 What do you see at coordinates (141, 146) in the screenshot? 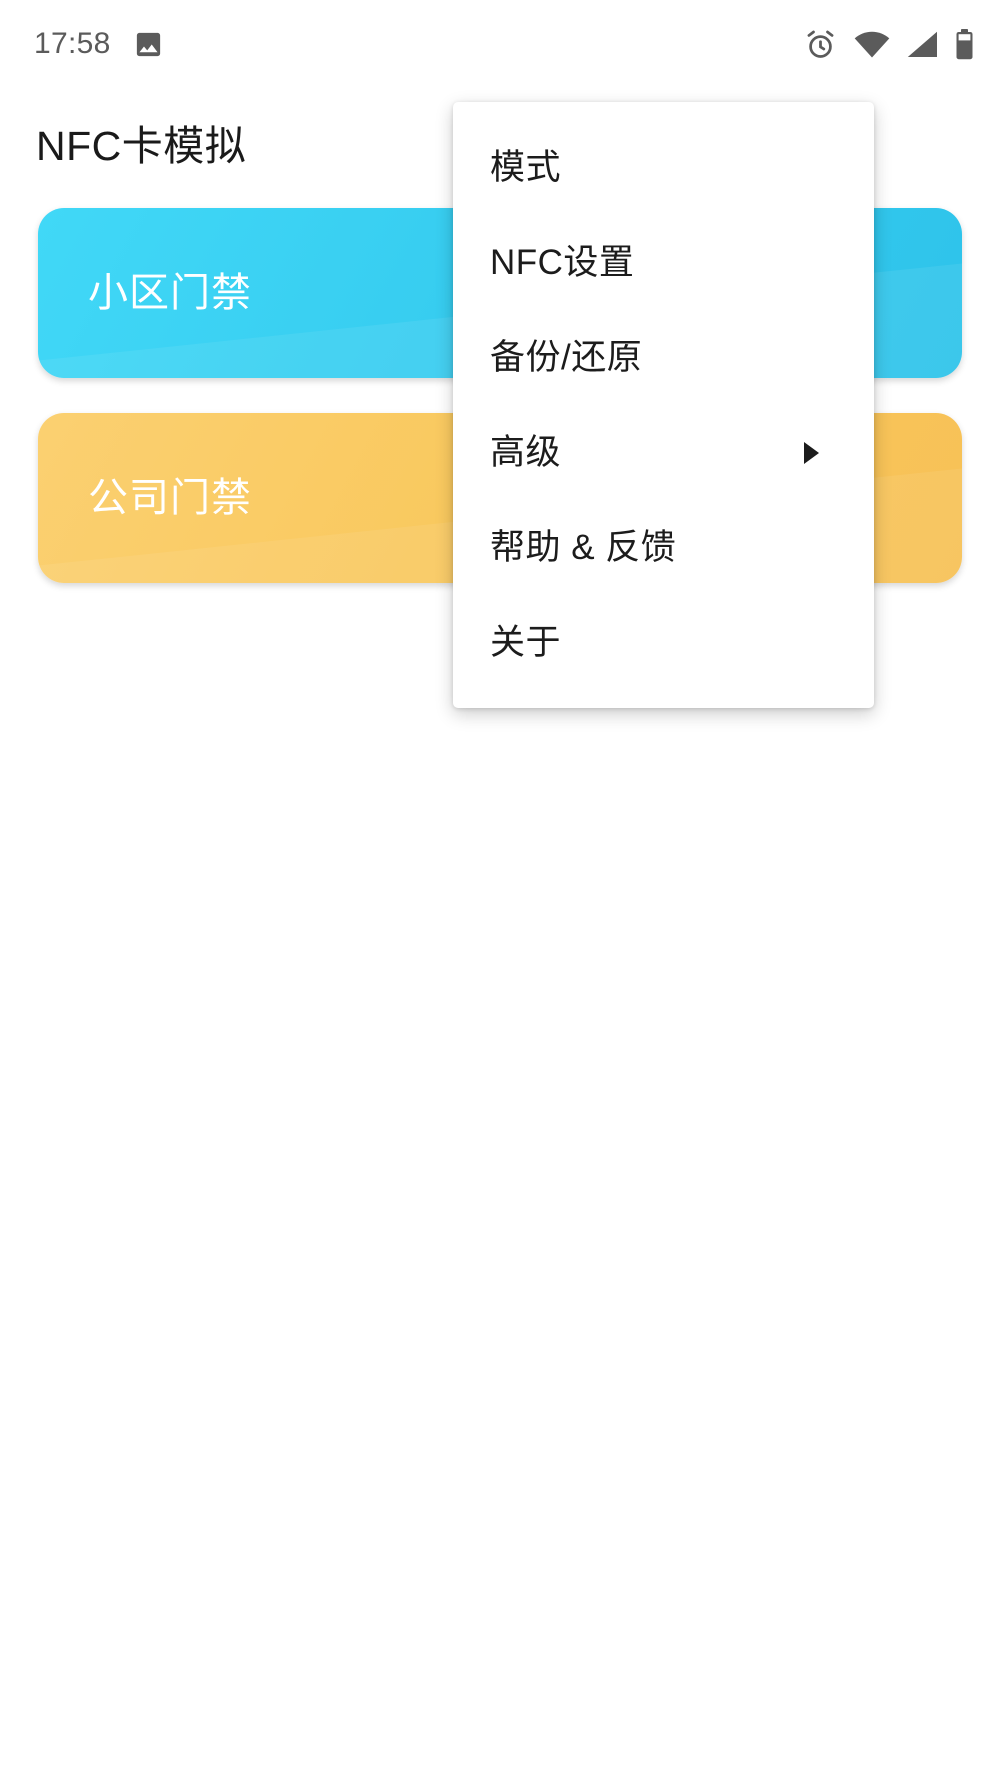
I see `page-title: NFC卡模拟` at bounding box center [141, 146].